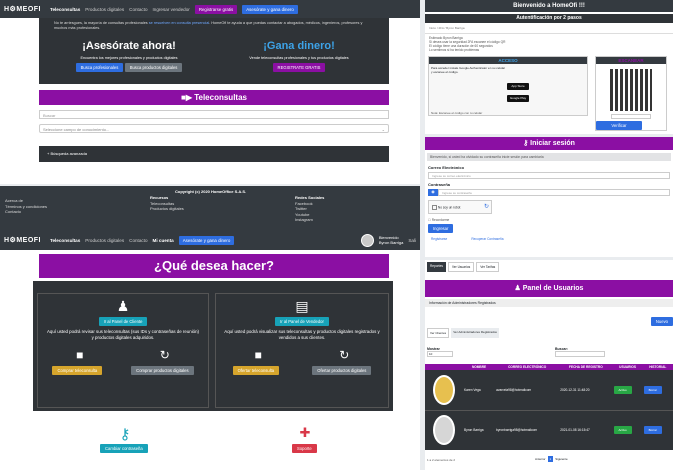 Image resolution: width=673 pixels, height=470 pixels. What do you see at coordinates (214, 154) in the screenshot?
I see `advanced-search: + Búsqueda avanzada` at bounding box center [214, 154].